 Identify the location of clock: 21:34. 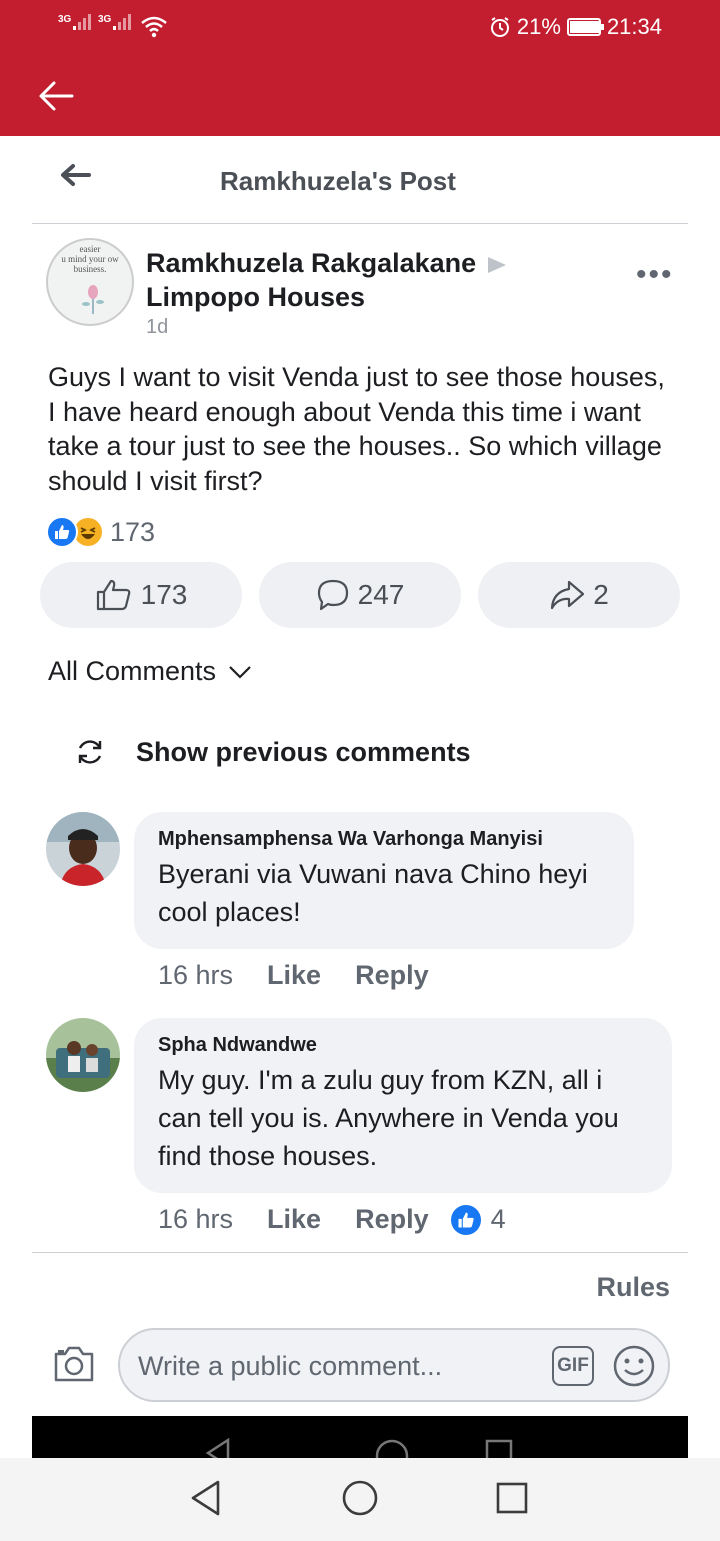
(634, 26).